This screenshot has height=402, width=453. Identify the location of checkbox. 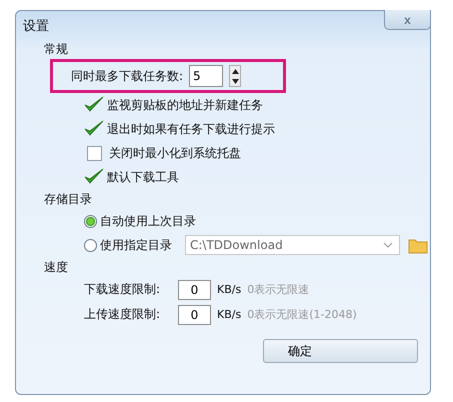
(94, 153).